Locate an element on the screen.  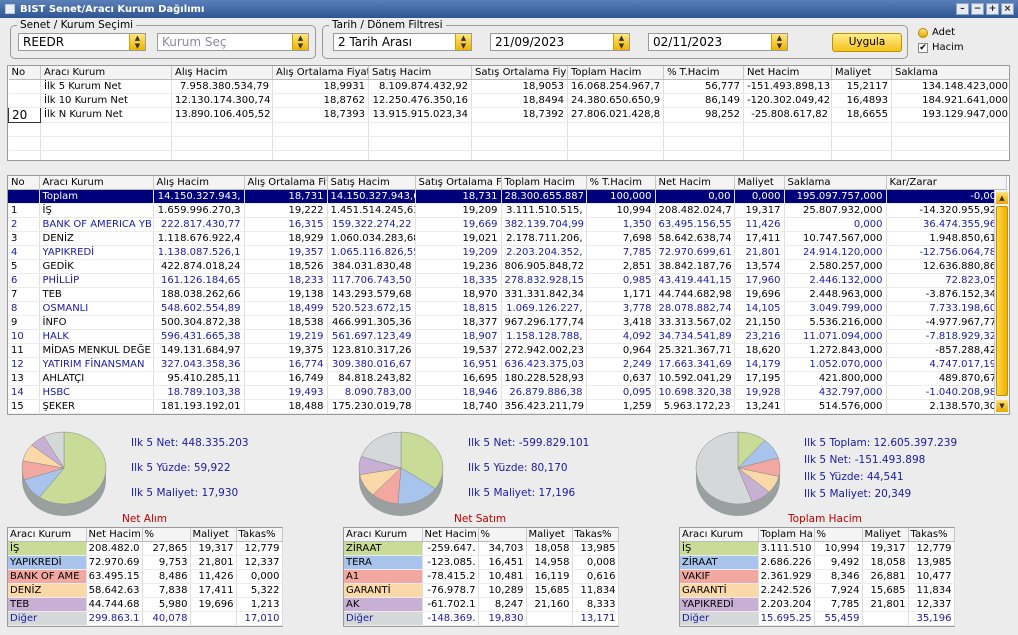
scroll-thumb is located at coordinates (1002, 301).